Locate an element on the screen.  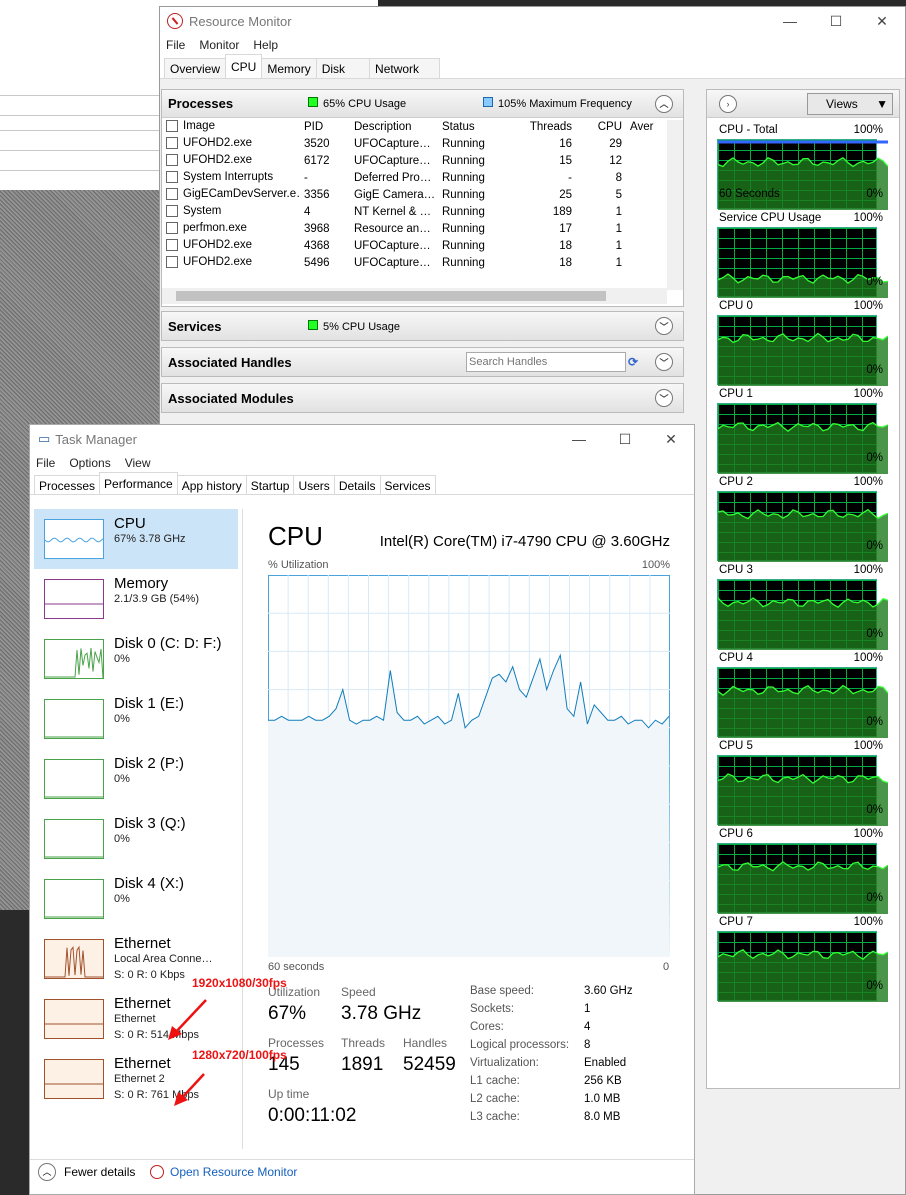
sidebar-item: Disk 4 (X:) 0% is located at coordinates (136, 899).